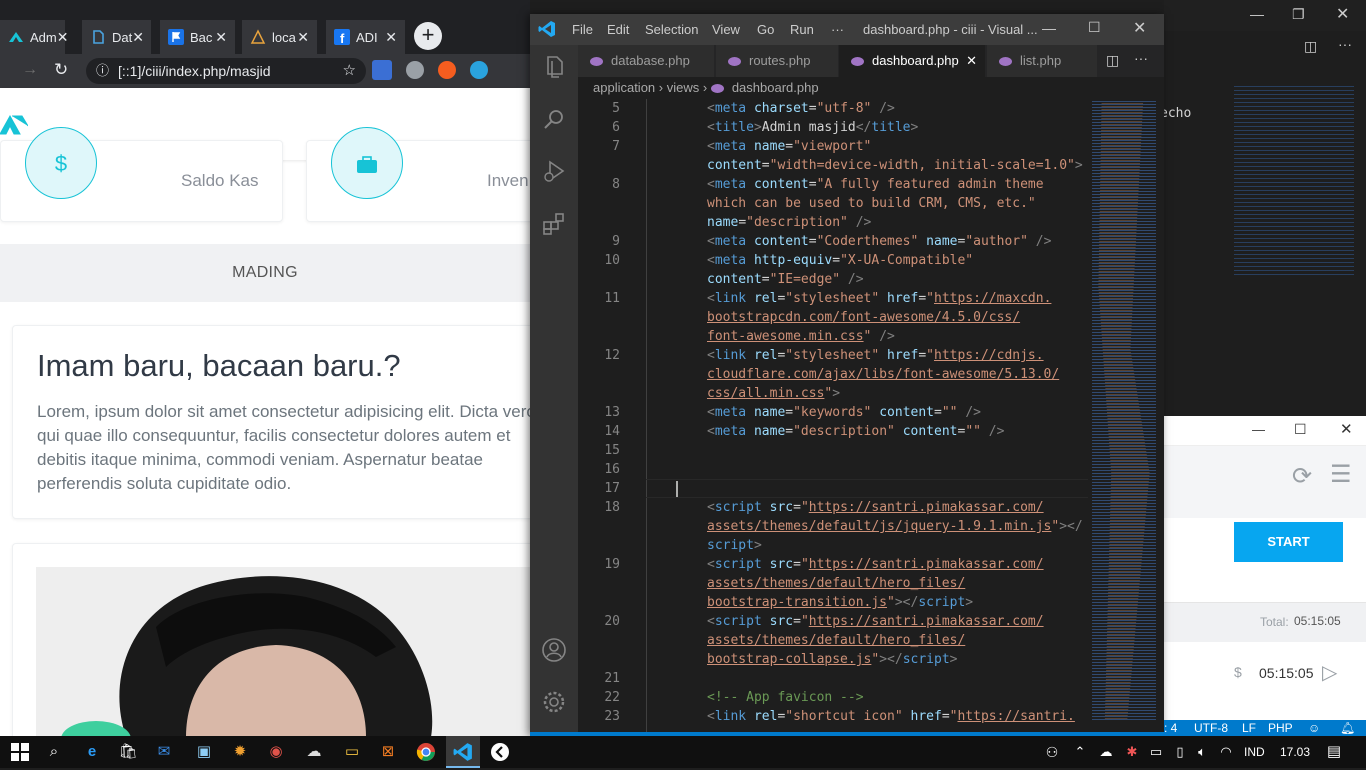  Describe the element at coordinates (726, 29) in the screenshot. I see `menu-view: View` at that location.